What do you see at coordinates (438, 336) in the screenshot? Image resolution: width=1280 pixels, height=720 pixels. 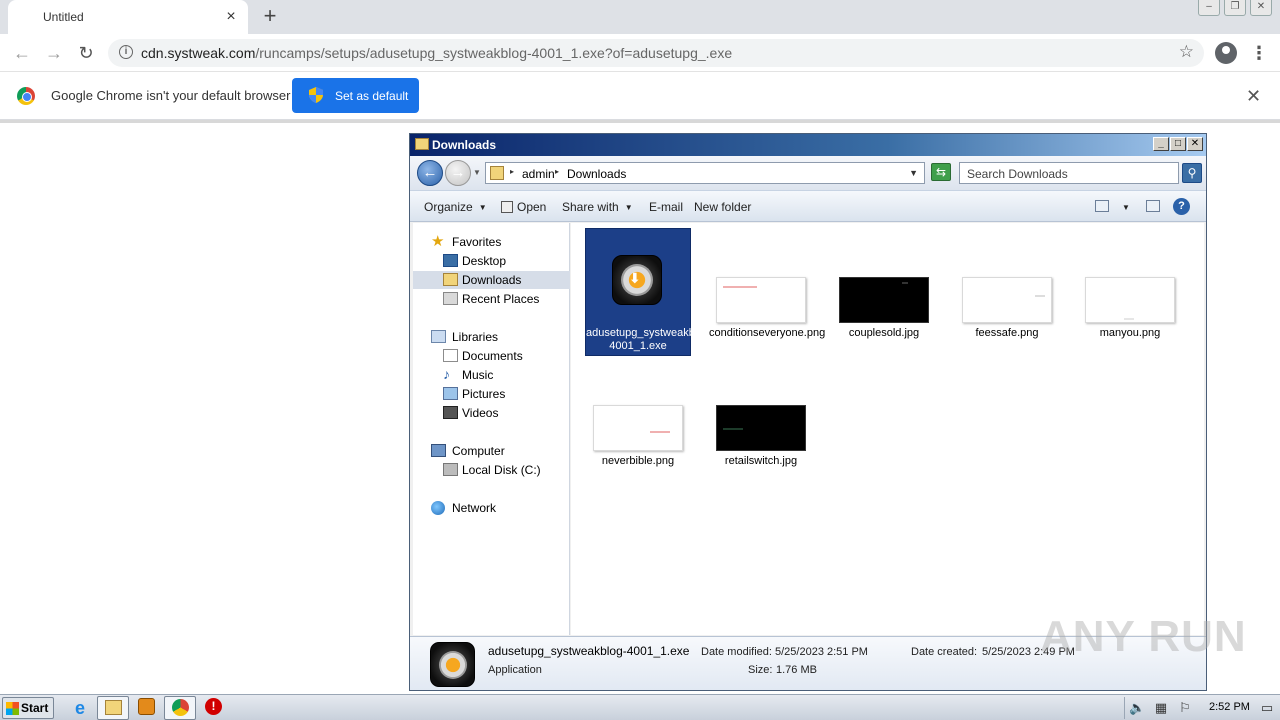 I see `libraries-icon` at bounding box center [438, 336].